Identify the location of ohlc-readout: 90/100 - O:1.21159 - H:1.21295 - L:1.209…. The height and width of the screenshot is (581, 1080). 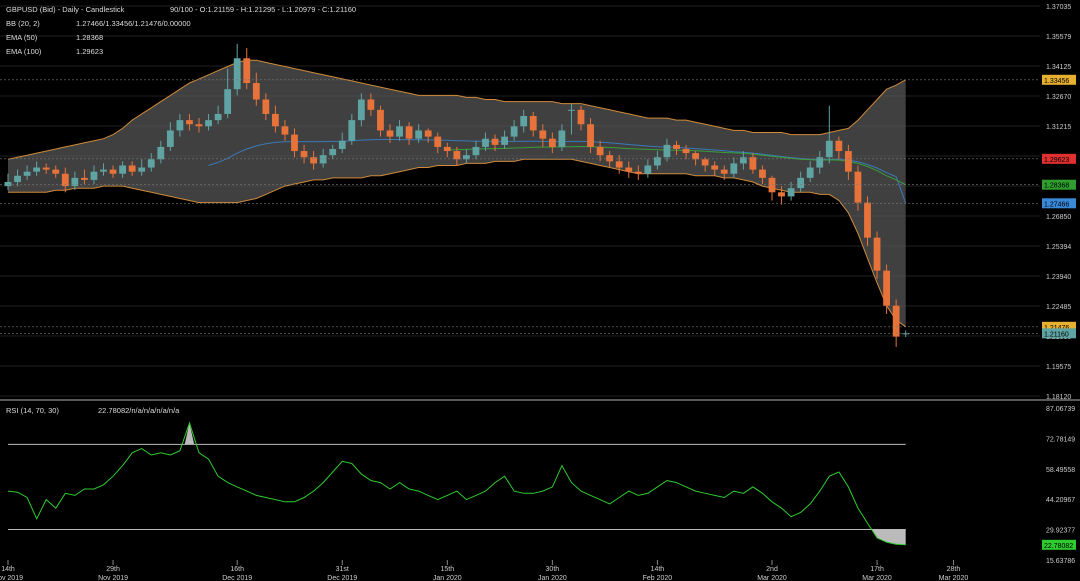
(263, 9).